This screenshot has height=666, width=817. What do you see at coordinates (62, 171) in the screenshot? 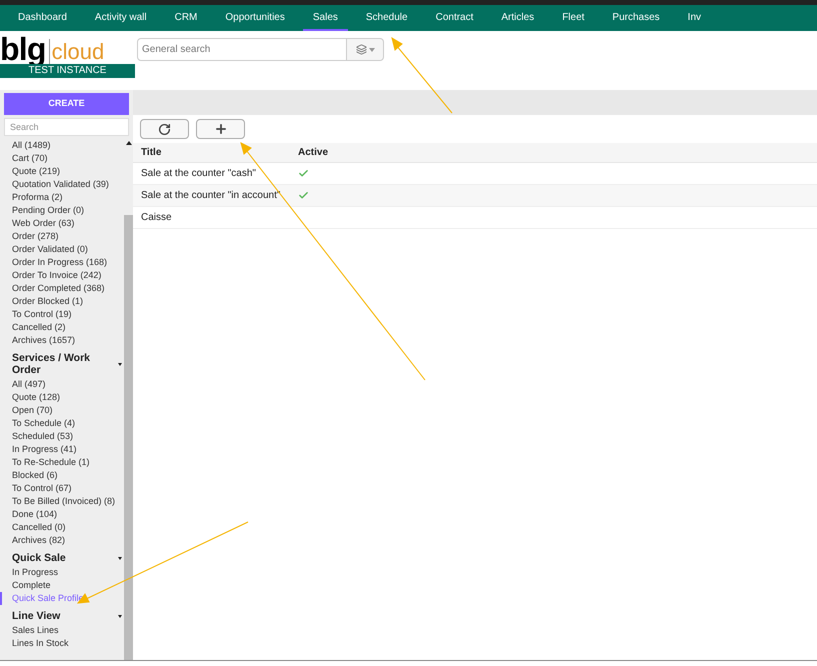
I see `sidebar-item: Quote (219)` at bounding box center [62, 171].